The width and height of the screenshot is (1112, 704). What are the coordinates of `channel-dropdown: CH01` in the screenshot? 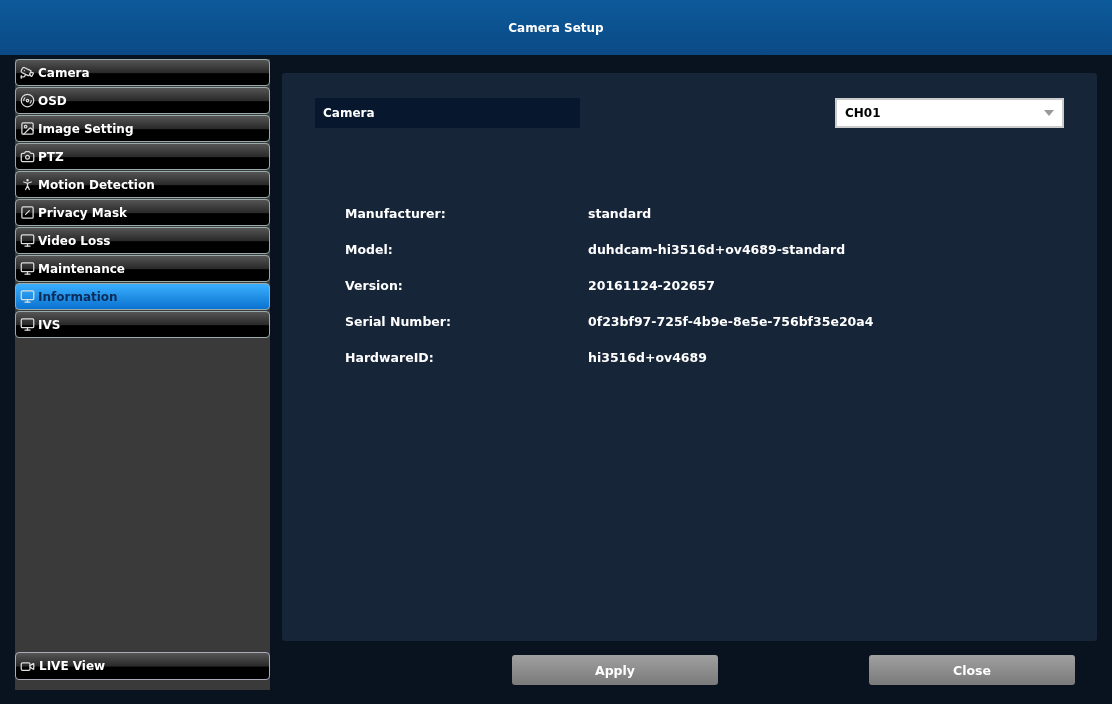 It's located at (949, 113).